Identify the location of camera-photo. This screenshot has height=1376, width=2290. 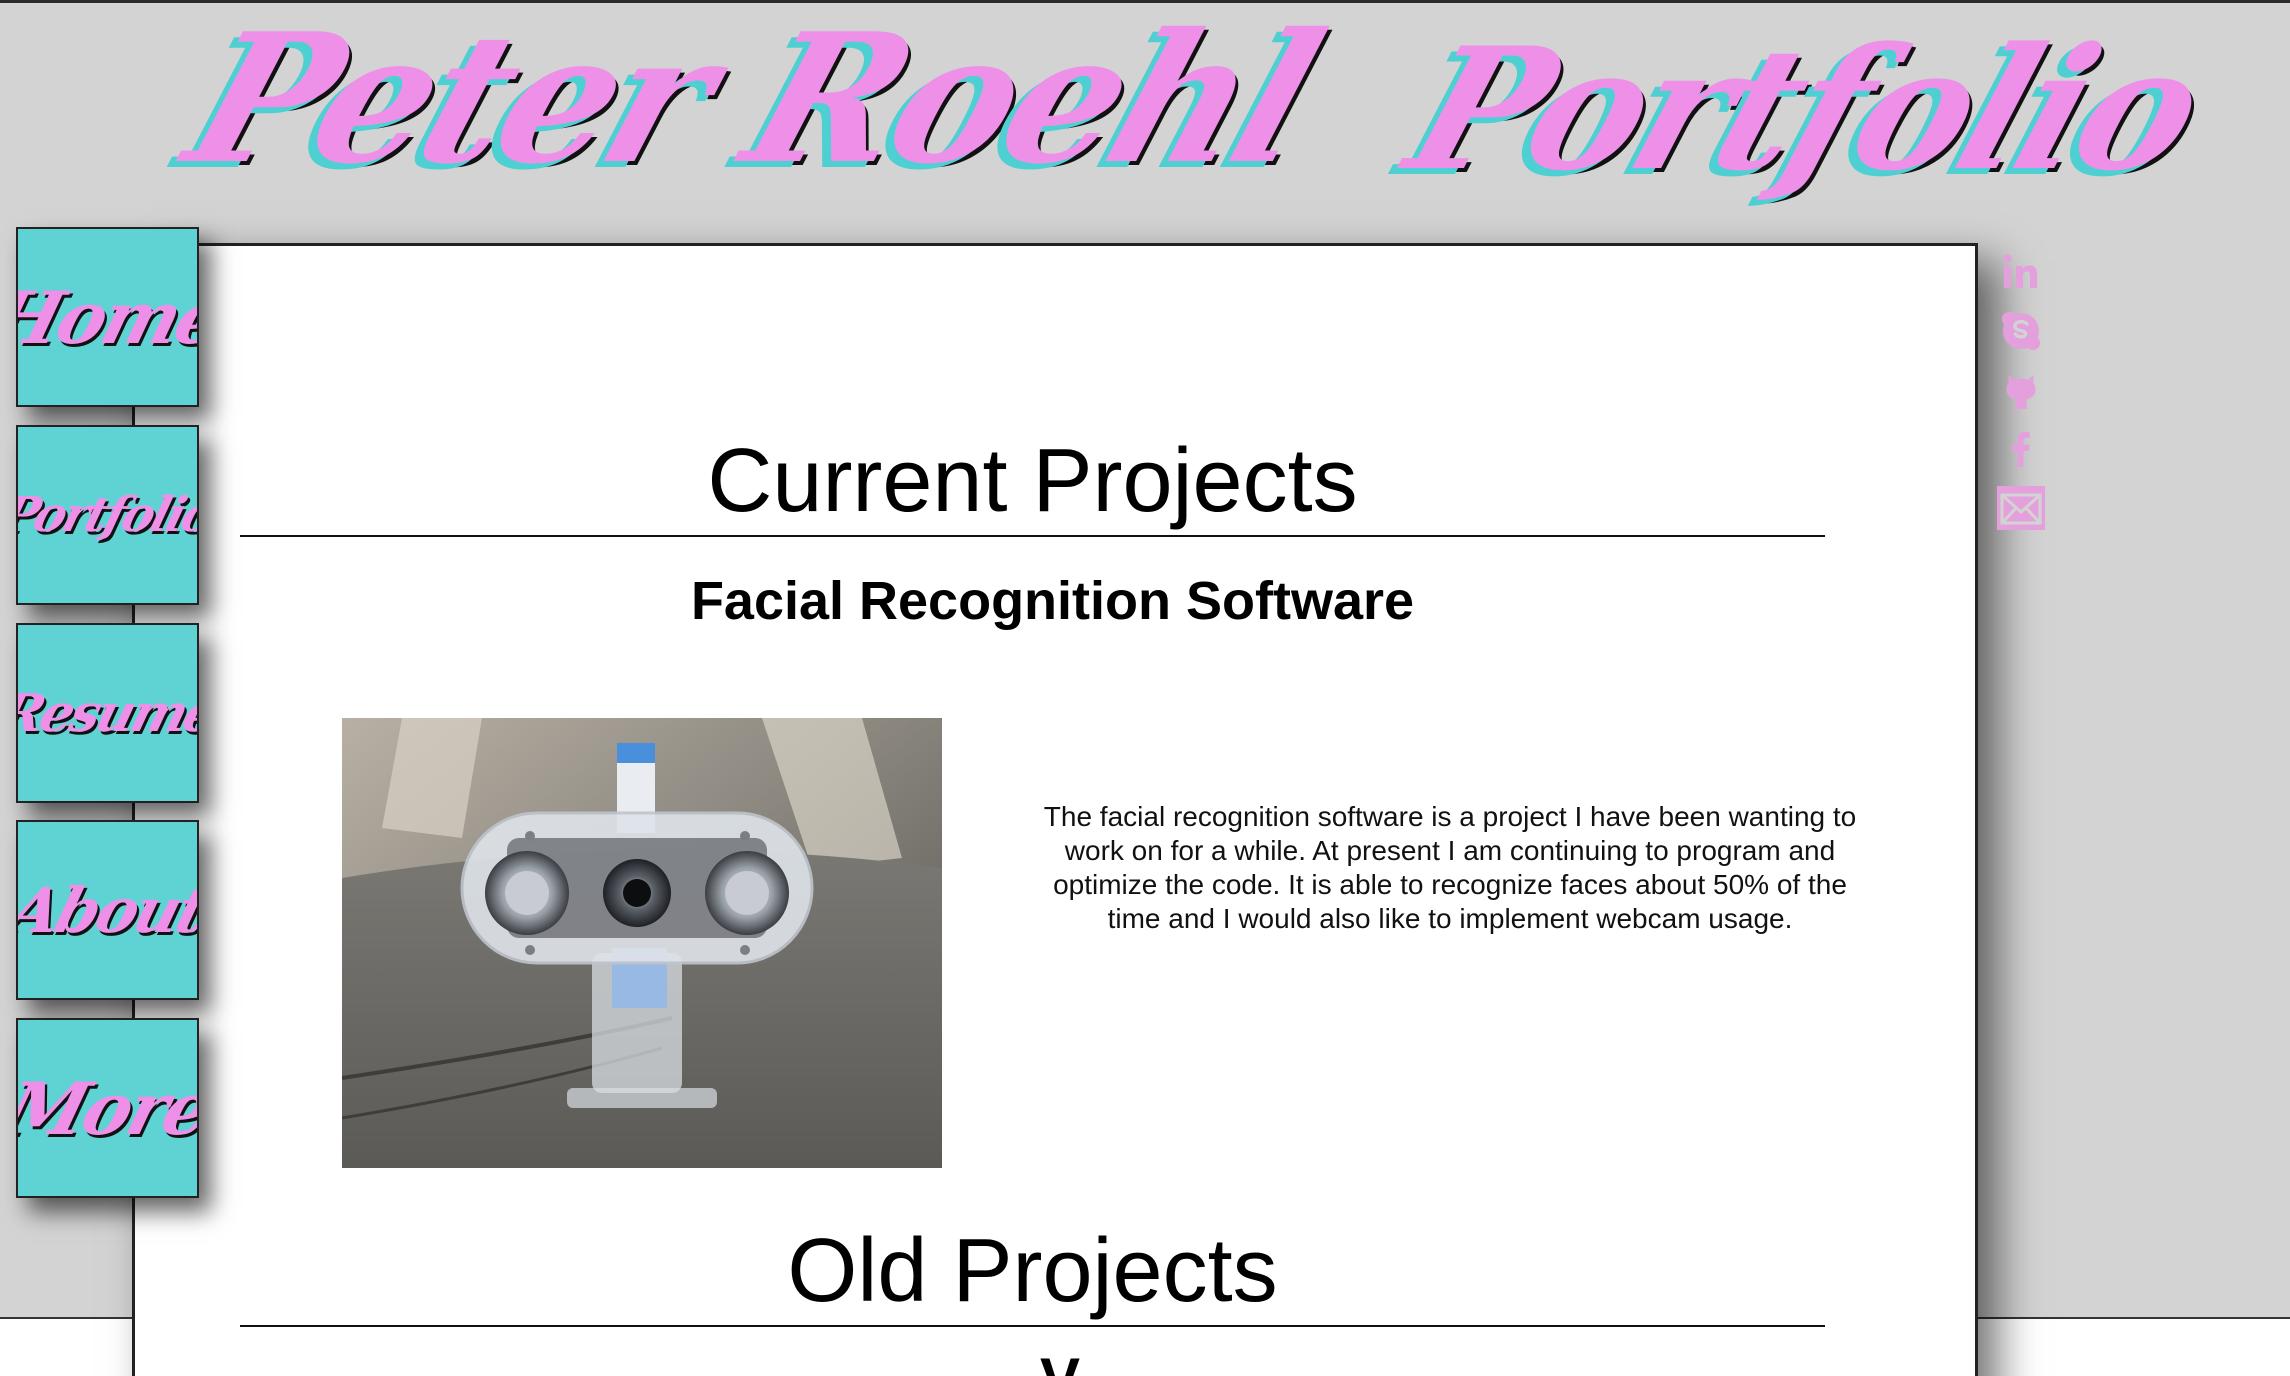
(642, 943).